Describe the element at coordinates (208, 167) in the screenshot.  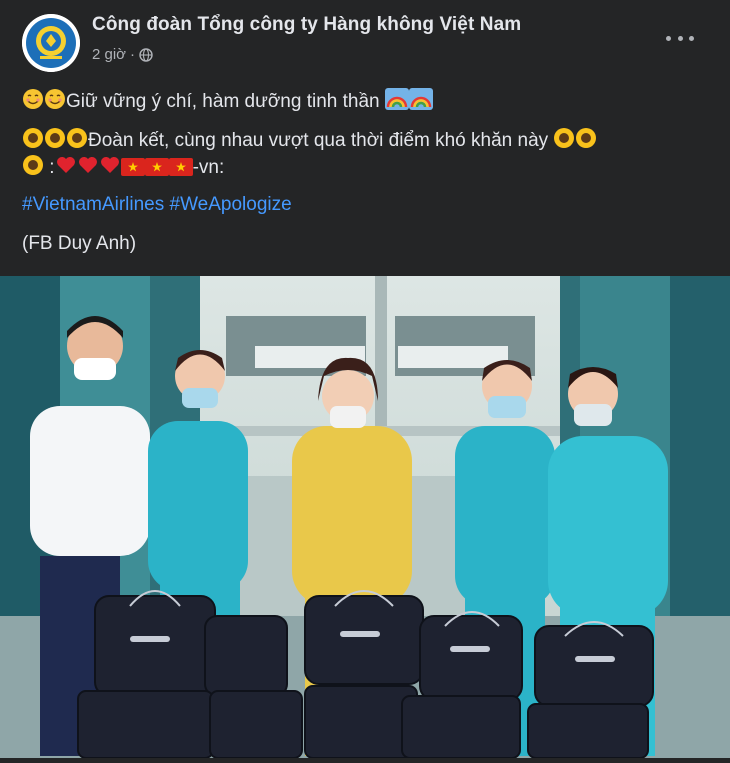
I see `post-text-line-3: -vn:` at that location.